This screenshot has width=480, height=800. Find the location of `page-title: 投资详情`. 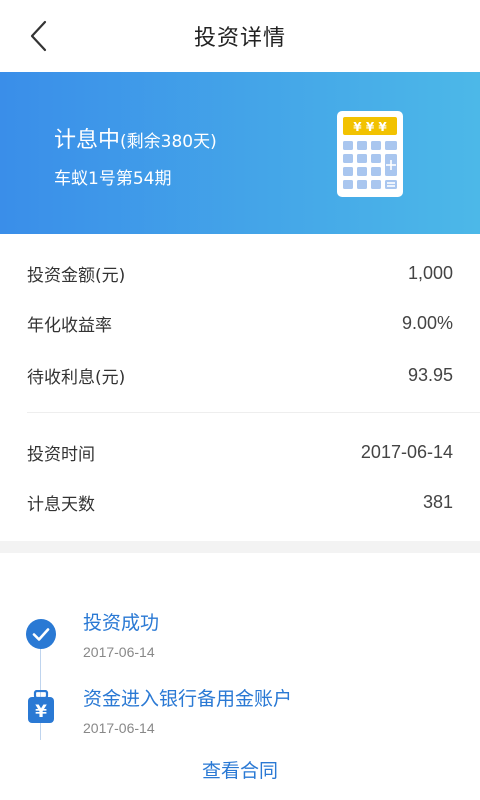

page-title: 投资详情 is located at coordinates (239, 38).